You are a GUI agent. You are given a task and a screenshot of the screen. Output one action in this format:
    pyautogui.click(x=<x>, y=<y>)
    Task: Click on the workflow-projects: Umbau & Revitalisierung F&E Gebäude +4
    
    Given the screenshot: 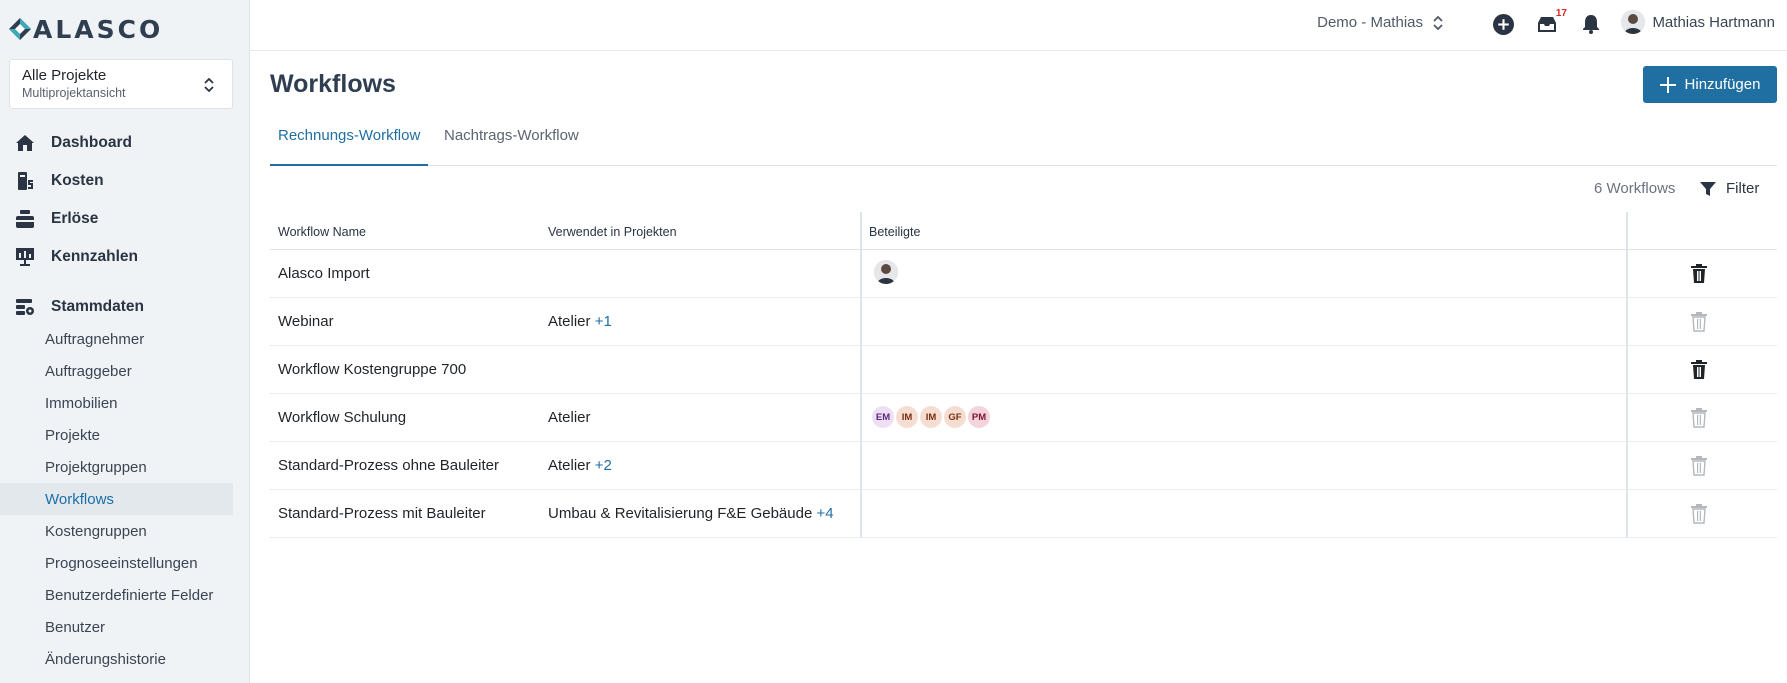 What is the action you would take?
    pyautogui.click(x=691, y=513)
    